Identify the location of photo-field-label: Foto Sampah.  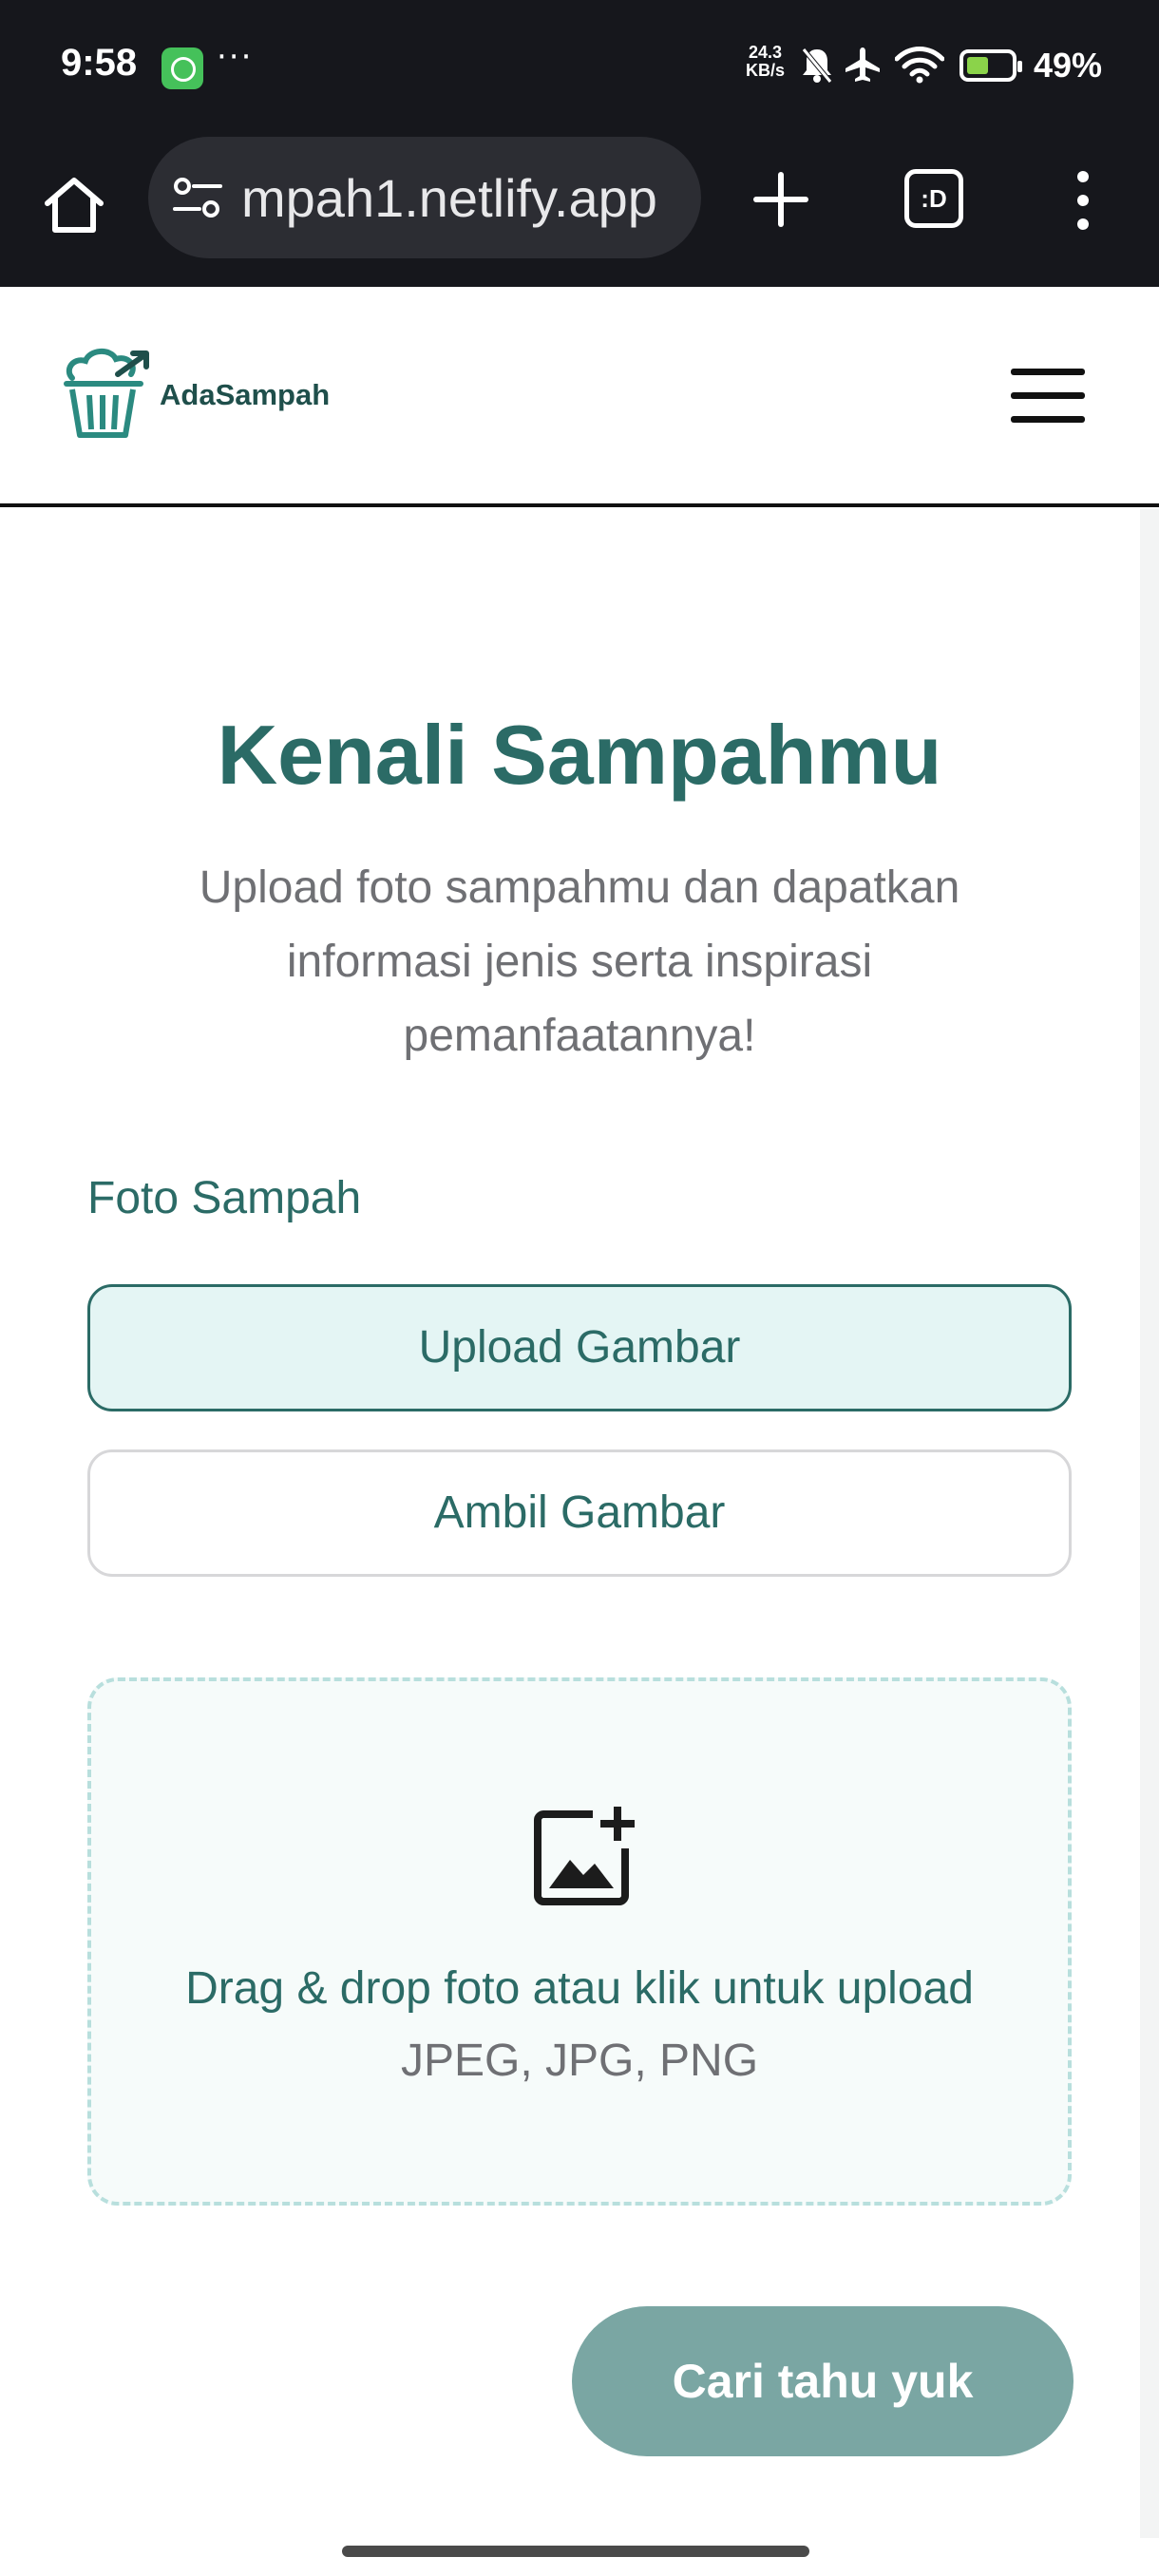
(224, 1198).